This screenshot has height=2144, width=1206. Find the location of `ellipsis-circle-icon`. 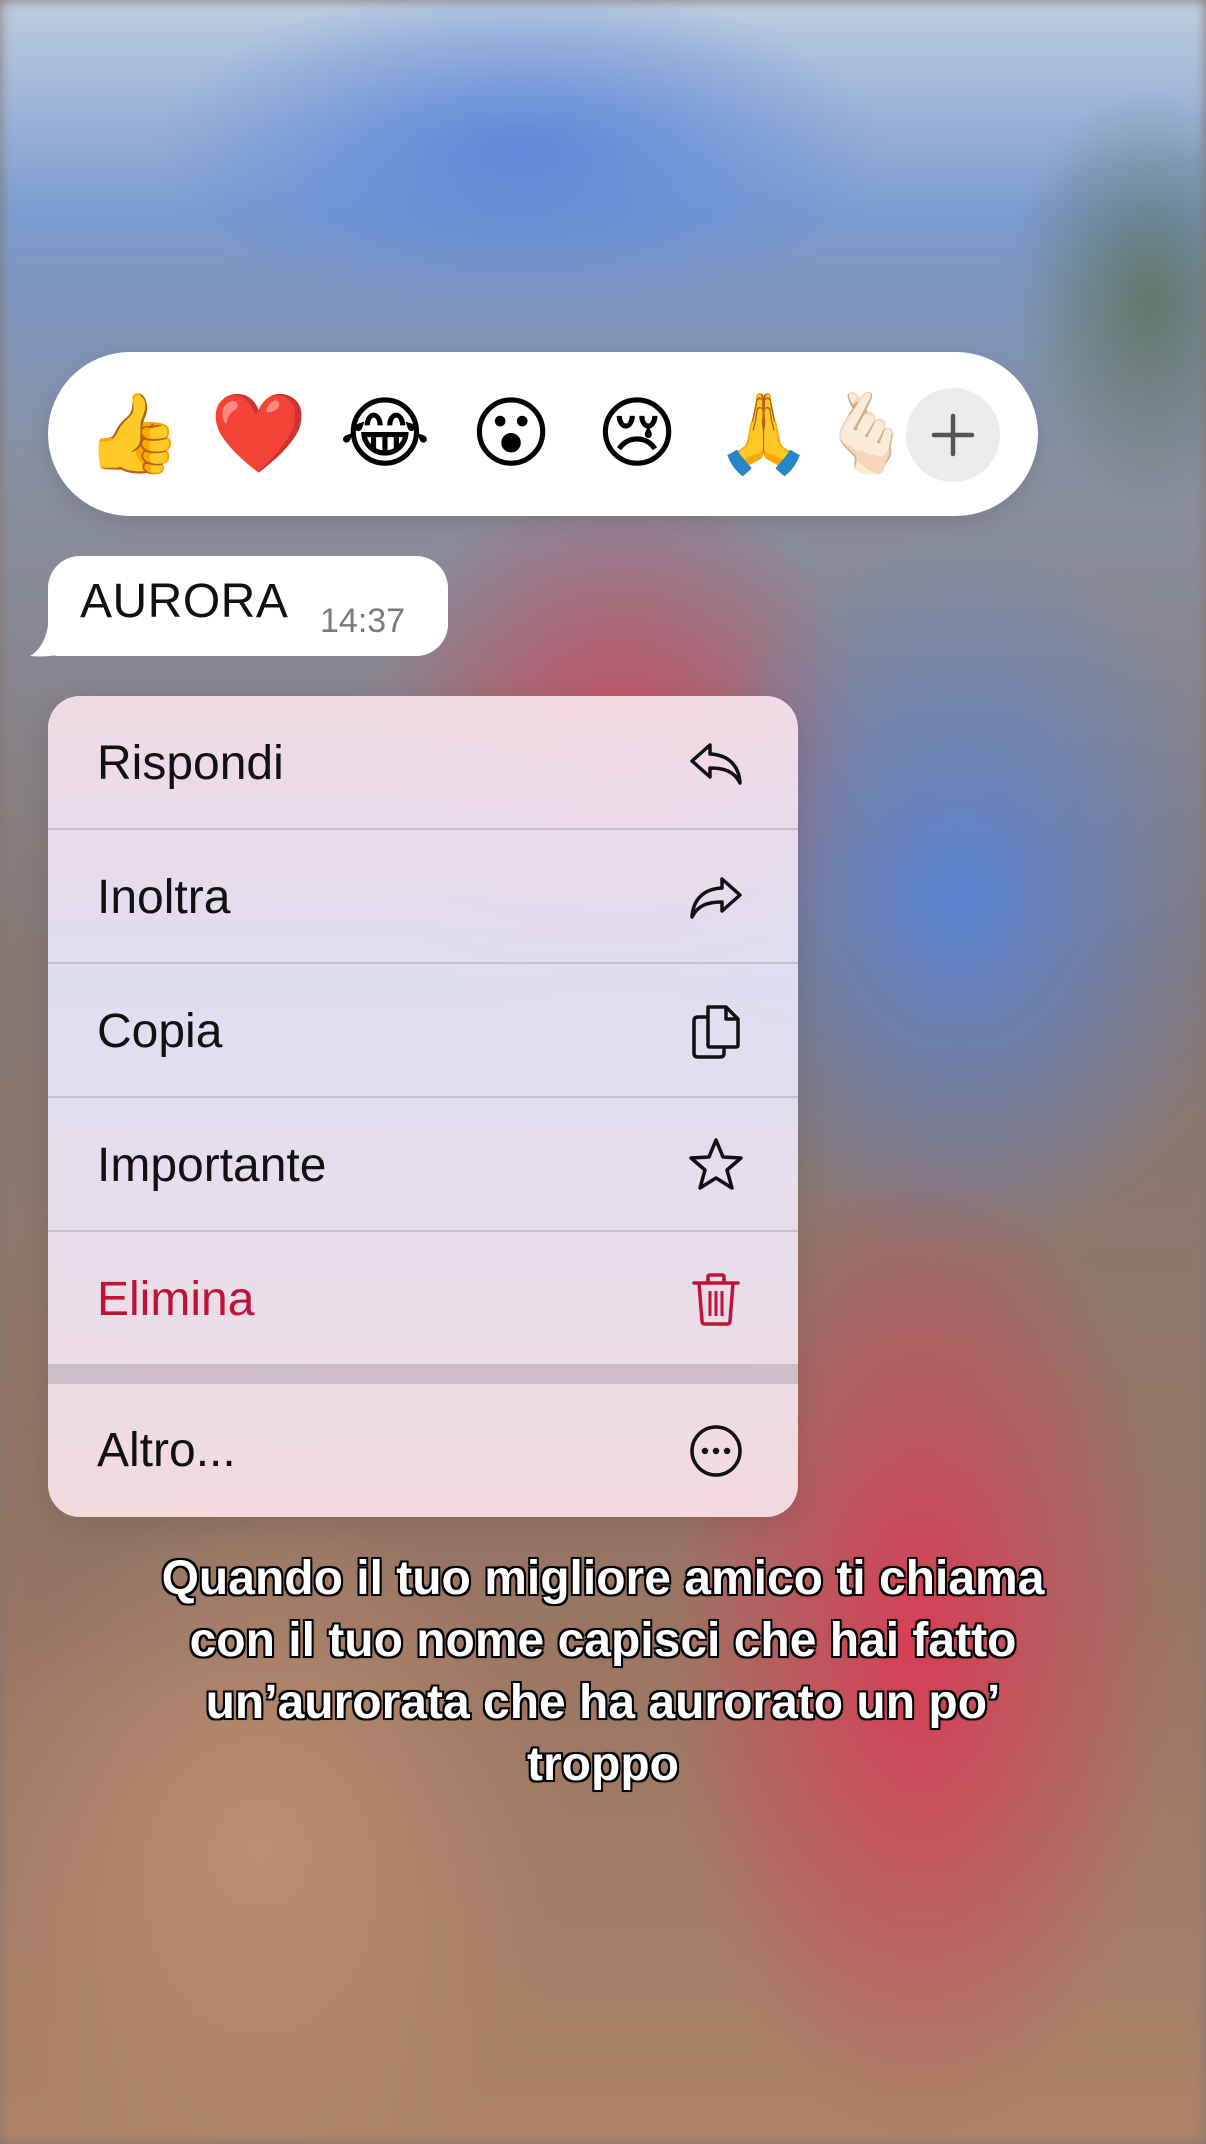

ellipsis-circle-icon is located at coordinates (716, 1450).